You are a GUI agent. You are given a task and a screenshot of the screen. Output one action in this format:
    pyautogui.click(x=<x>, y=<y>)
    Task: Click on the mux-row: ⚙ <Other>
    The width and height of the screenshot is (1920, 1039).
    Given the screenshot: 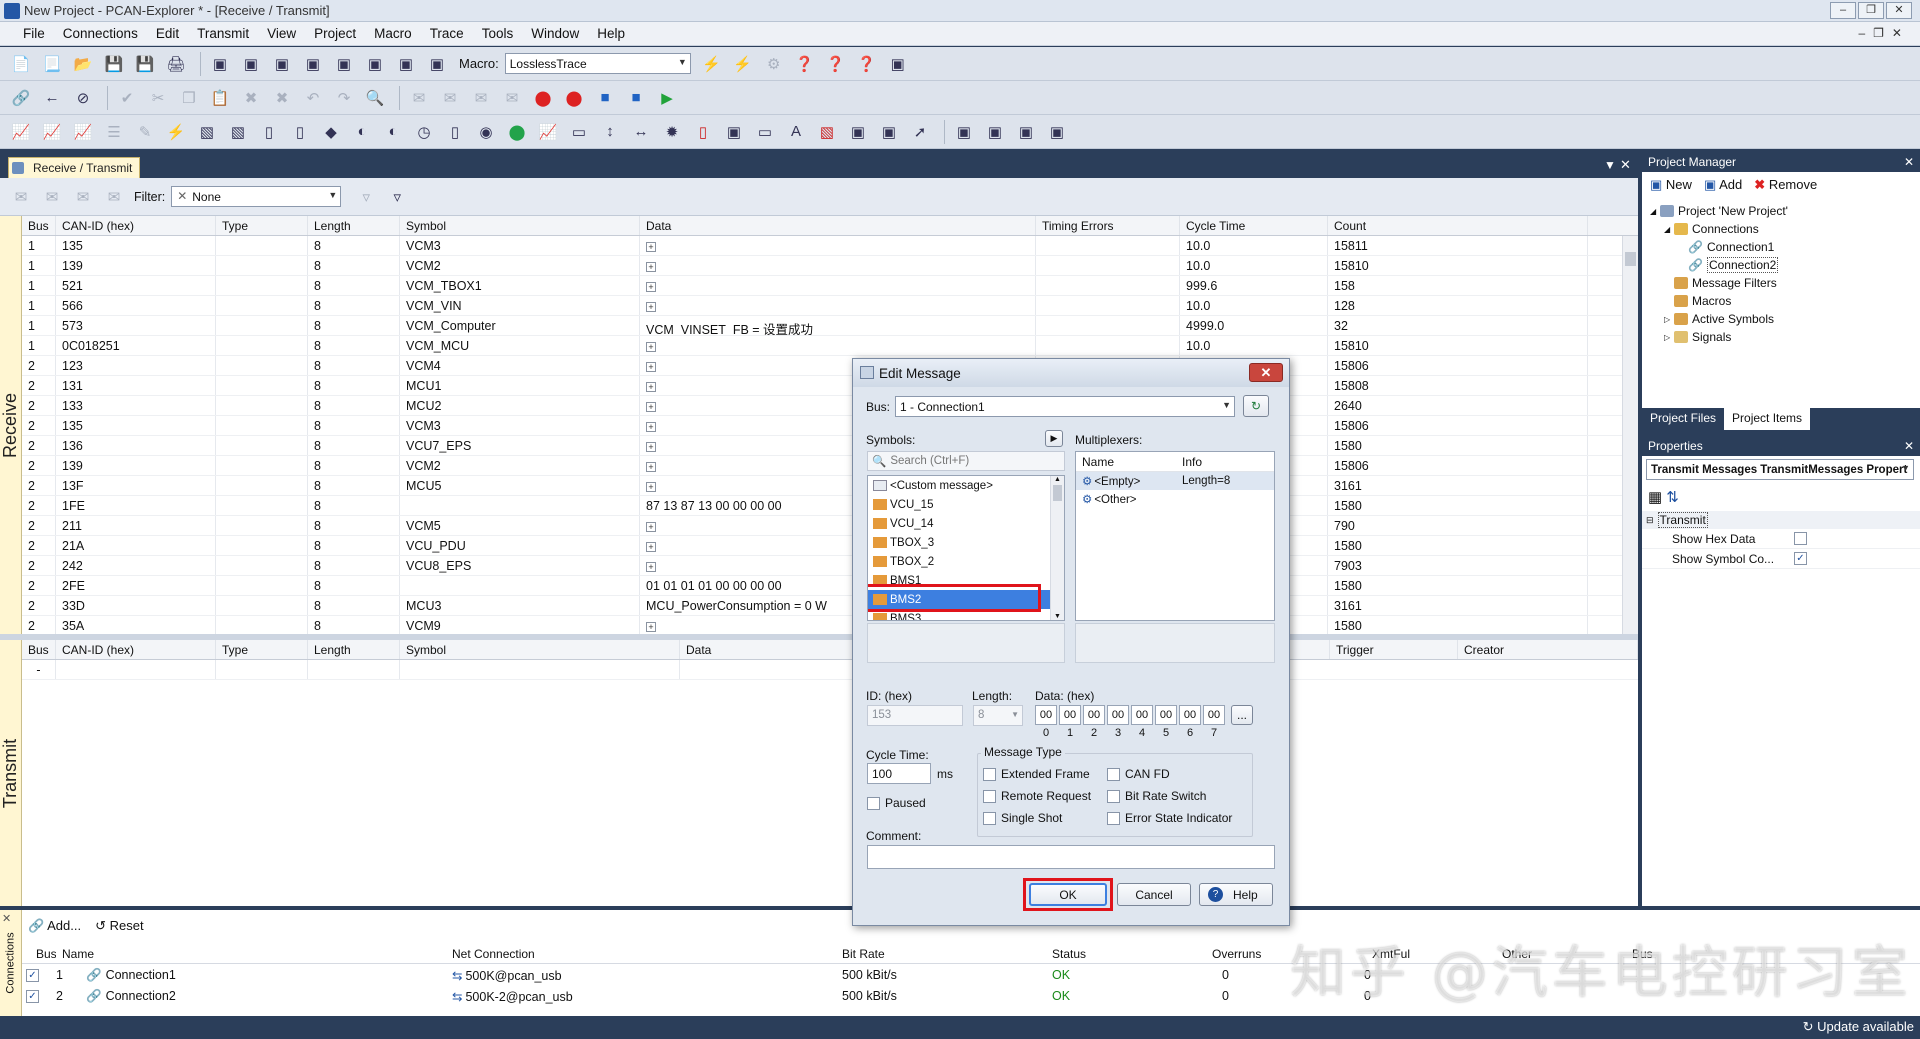 What is the action you would take?
    pyautogui.click(x=1175, y=499)
    